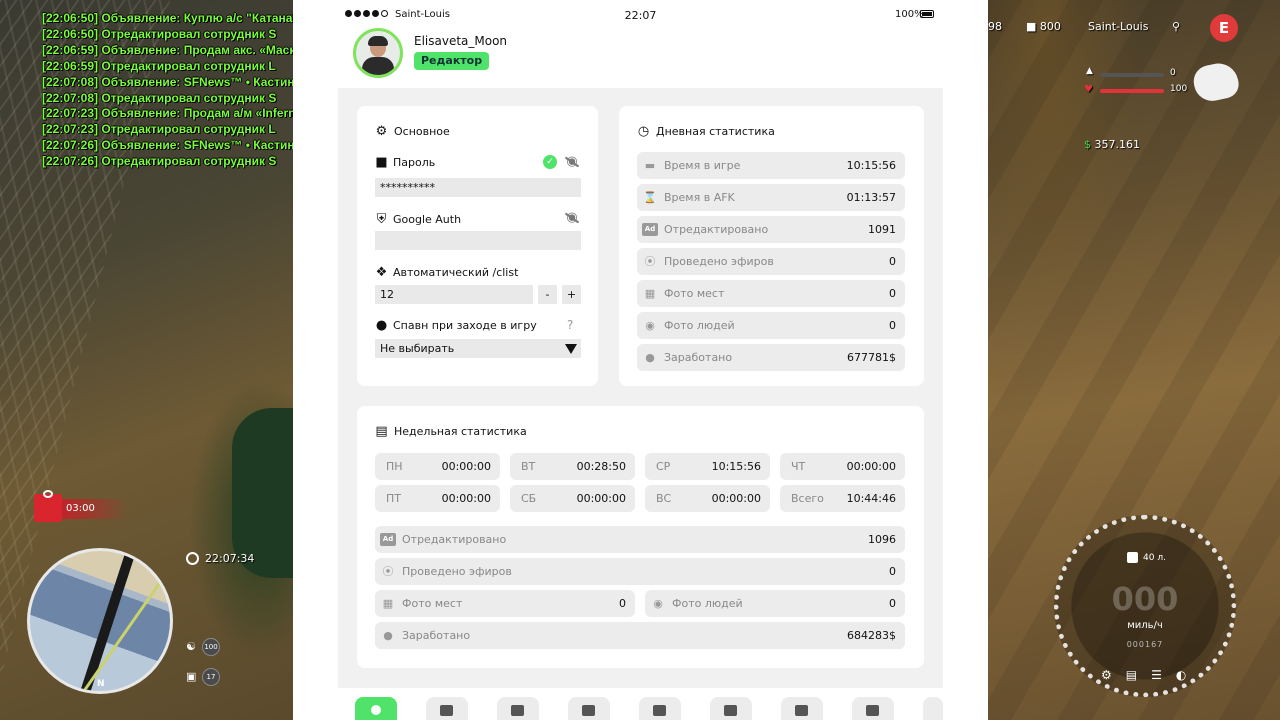  What do you see at coordinates (191, 676) in the screenshot?
I see `burger-icon: ▣` at bounding box center [191, 676].